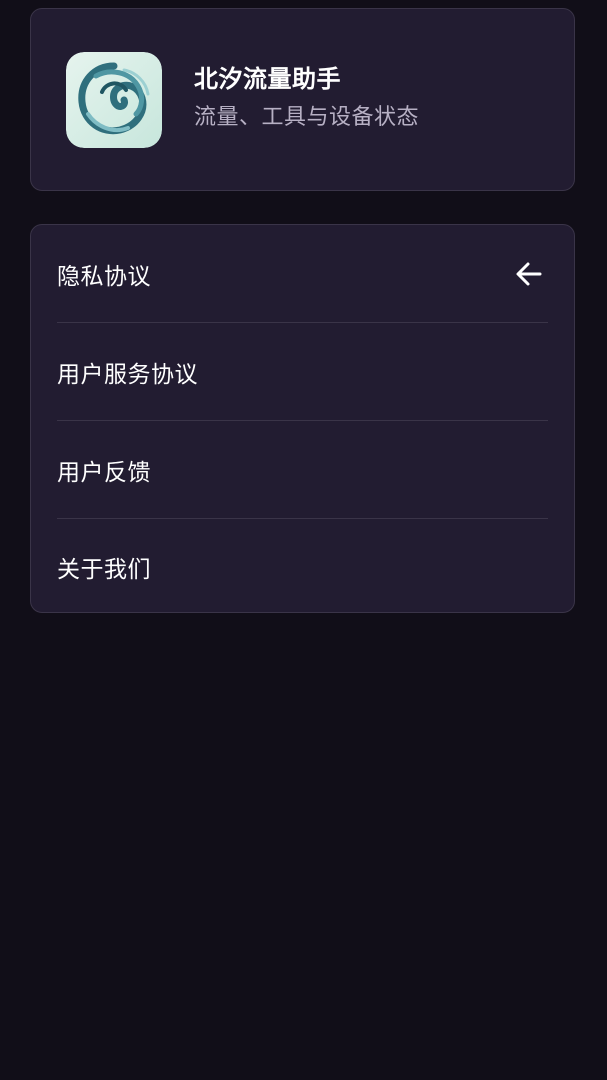 The image size is (607, 1080). I want to click on menu-item-user-agreement: 用户服务协议, so click(302, 372).